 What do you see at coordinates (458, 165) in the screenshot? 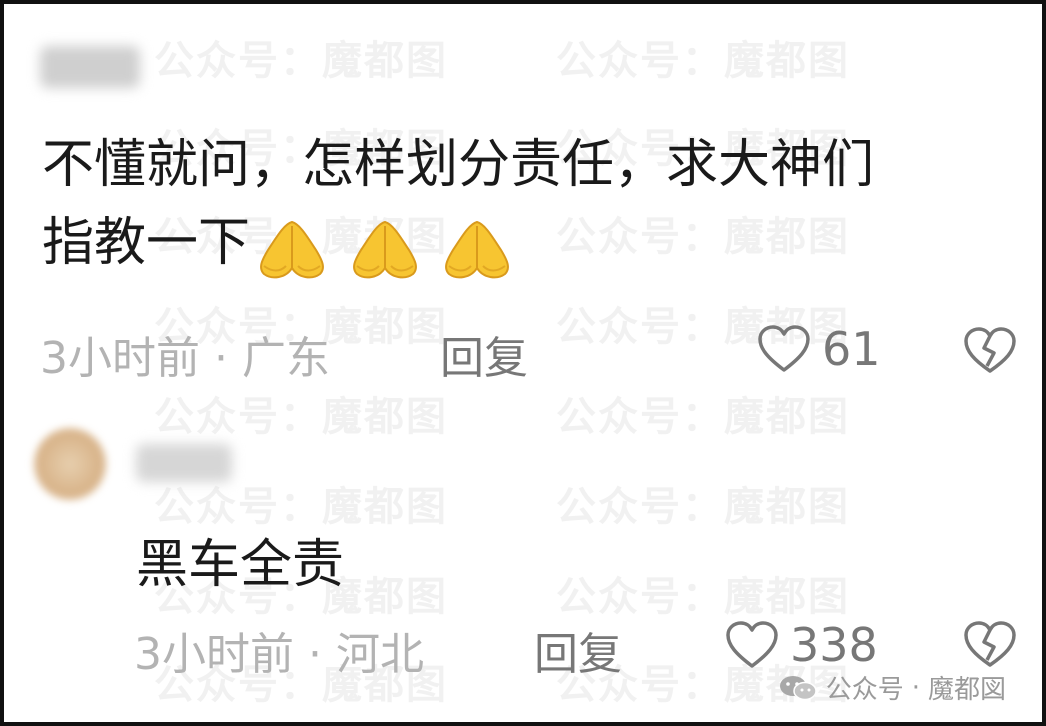
I see `comment-text-line-1: 不懂就问，怎样划分责任，求大神们` at bounding box center [458, 165].